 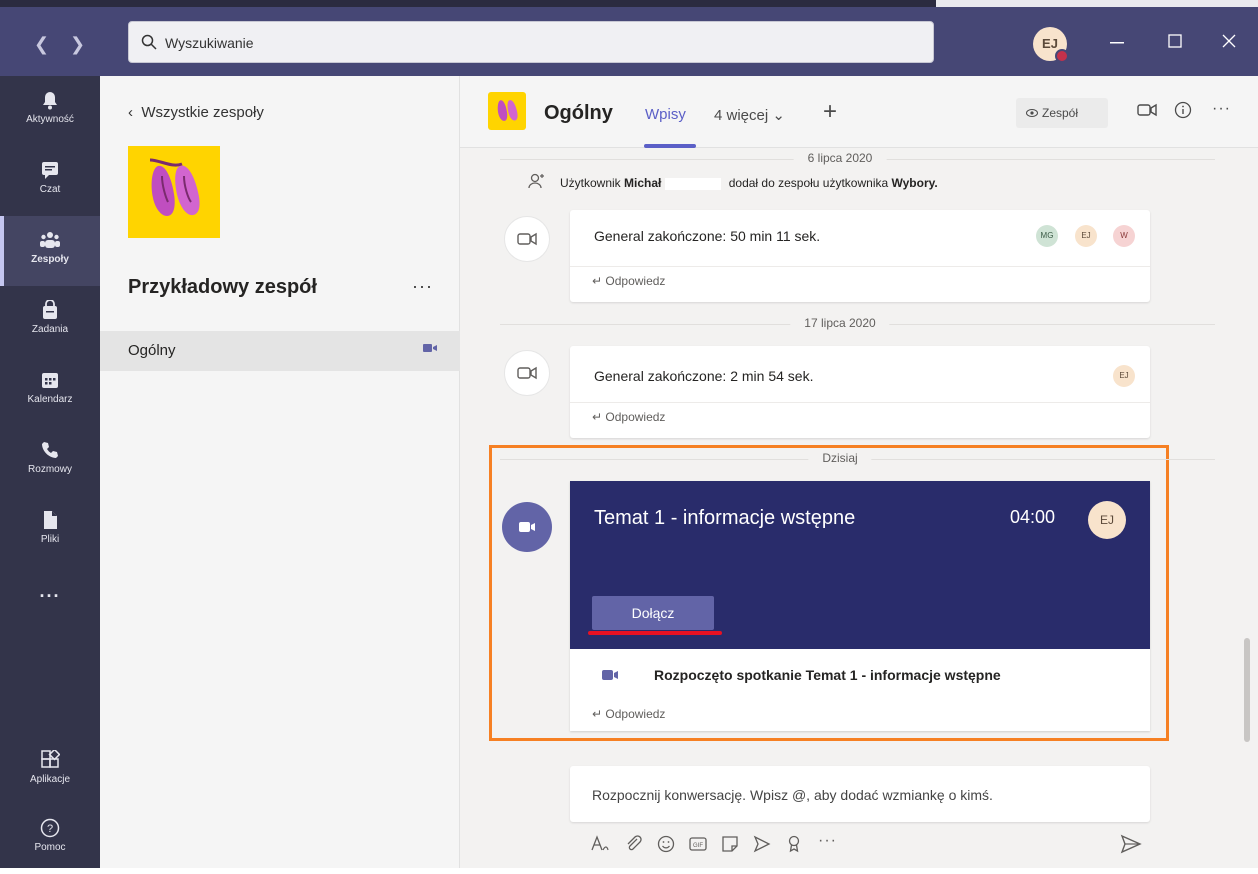 I want to click on sticker-icon, so click(x=730, y=844).